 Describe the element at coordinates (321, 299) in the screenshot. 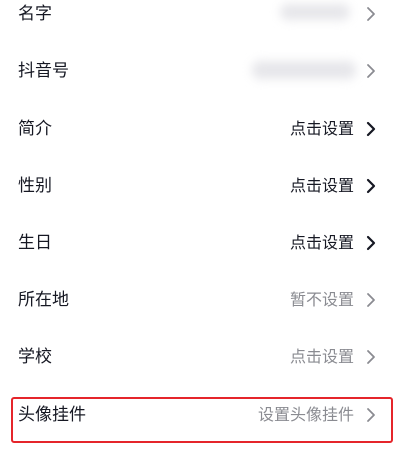

I see `row-location-value: 暂不设置` at that location.